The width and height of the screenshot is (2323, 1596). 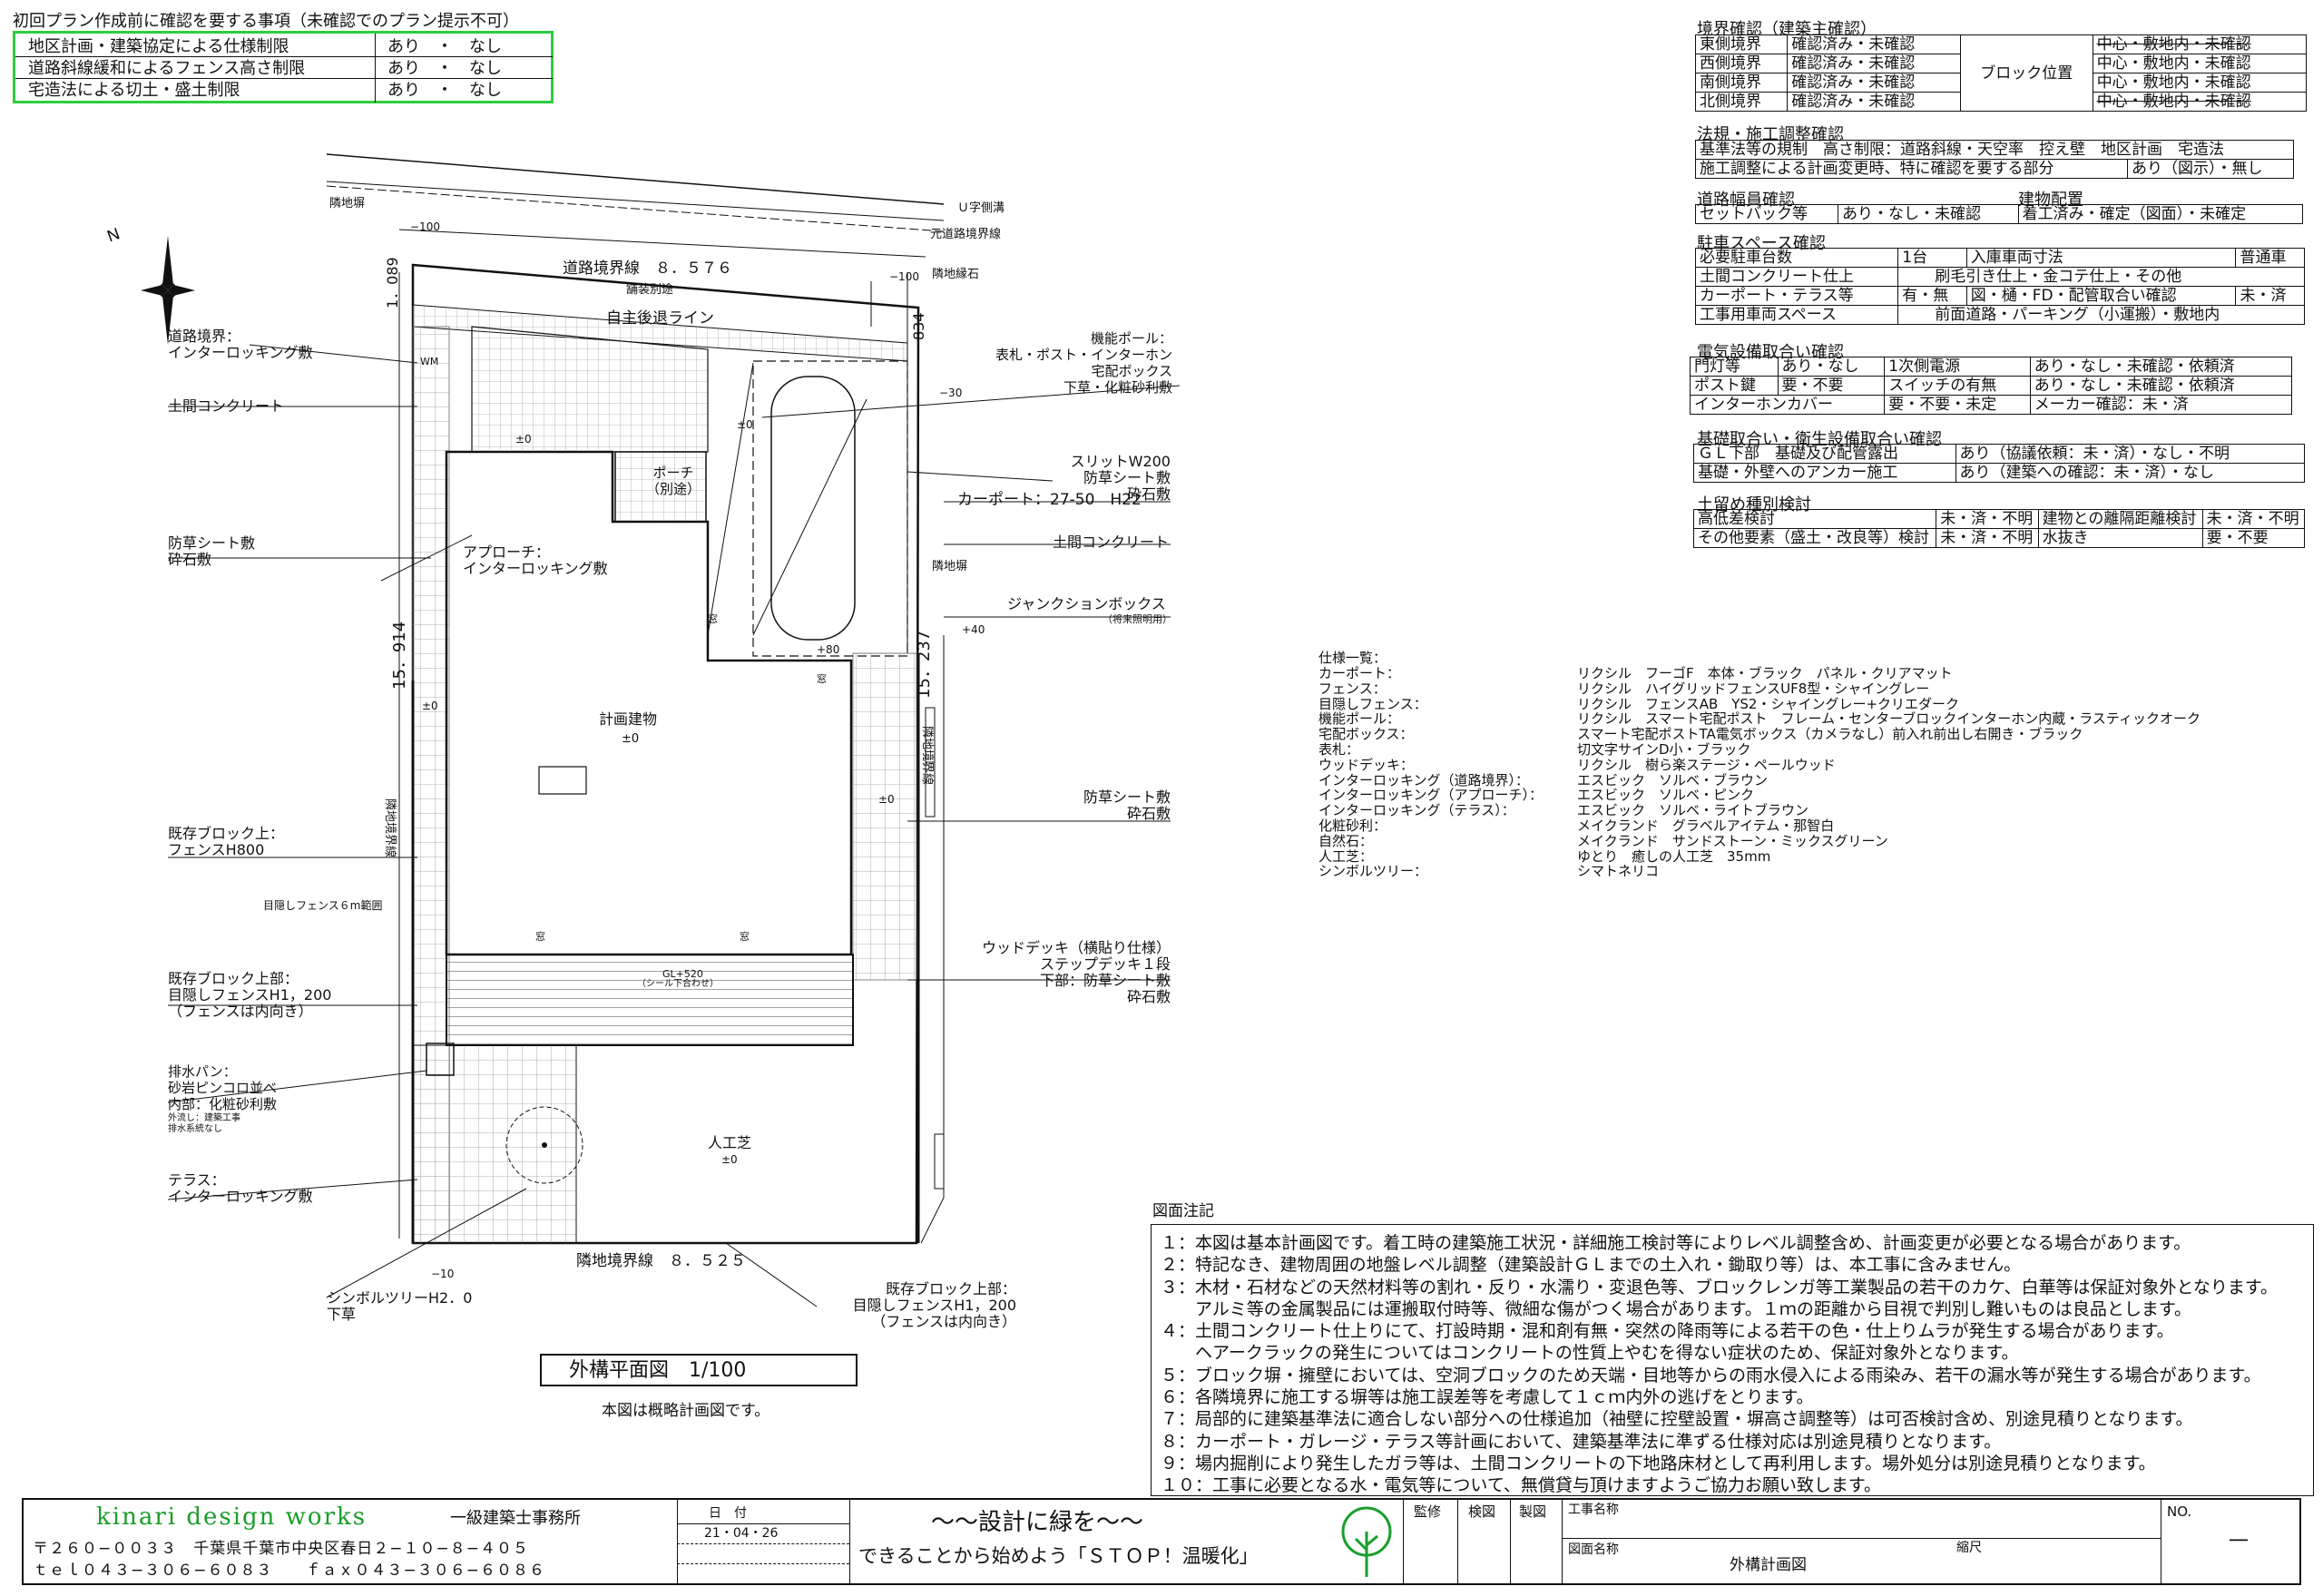 What do you see at coordinates (515, 1518) in the screenshot?
I see `company-suffix: 一級建築士事務所` at bounding box center [515, 1518].